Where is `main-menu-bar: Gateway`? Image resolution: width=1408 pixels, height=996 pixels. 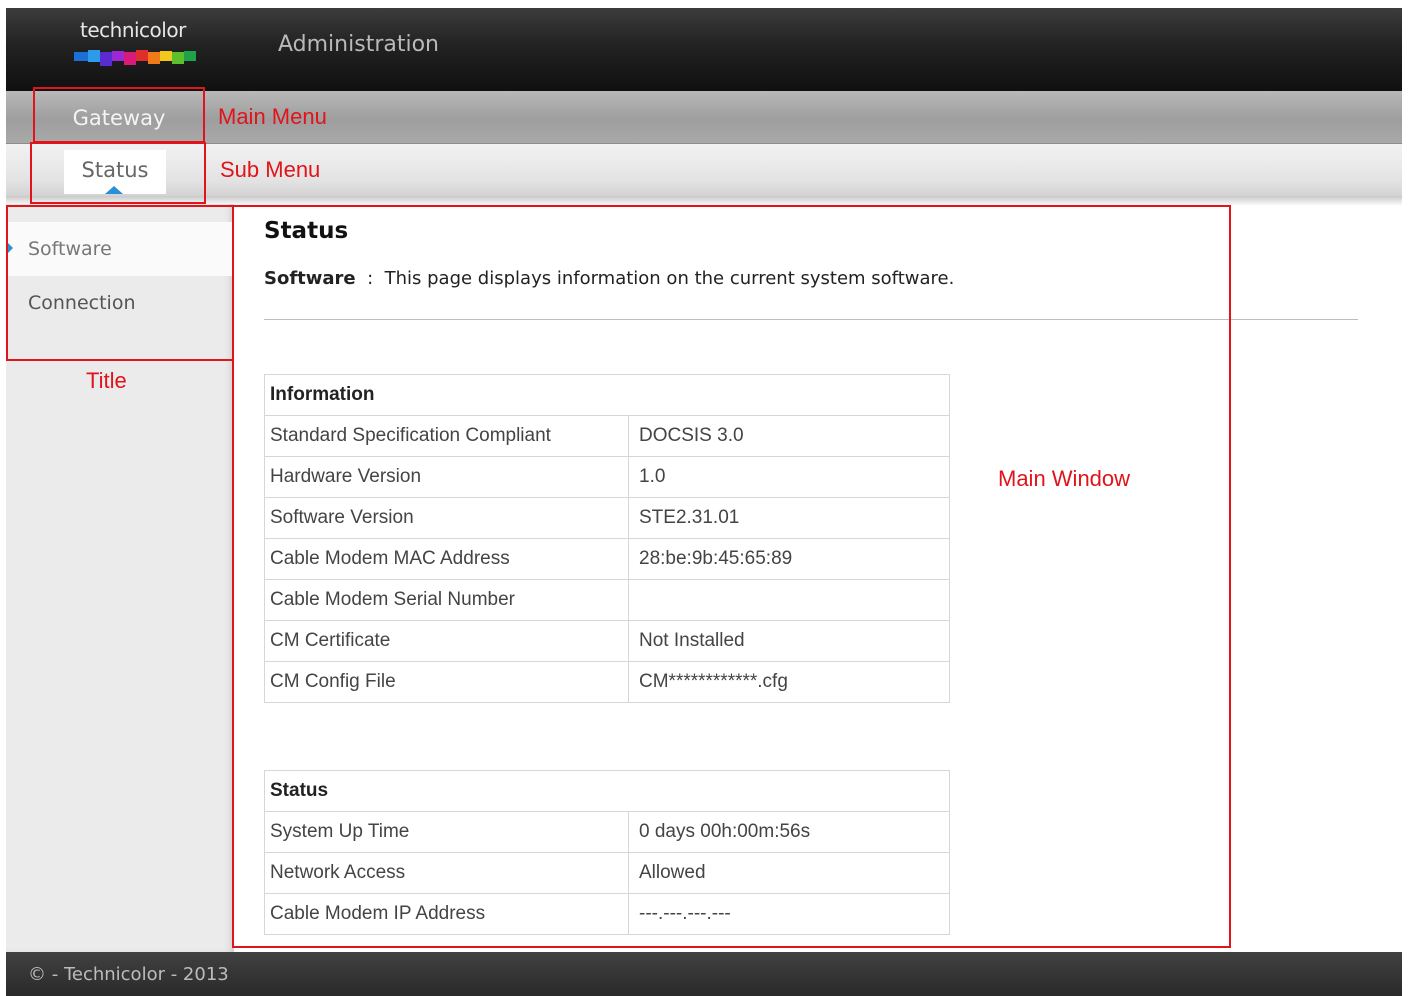 main-menu-bar: Gateway is located at coordinates (704, 117).